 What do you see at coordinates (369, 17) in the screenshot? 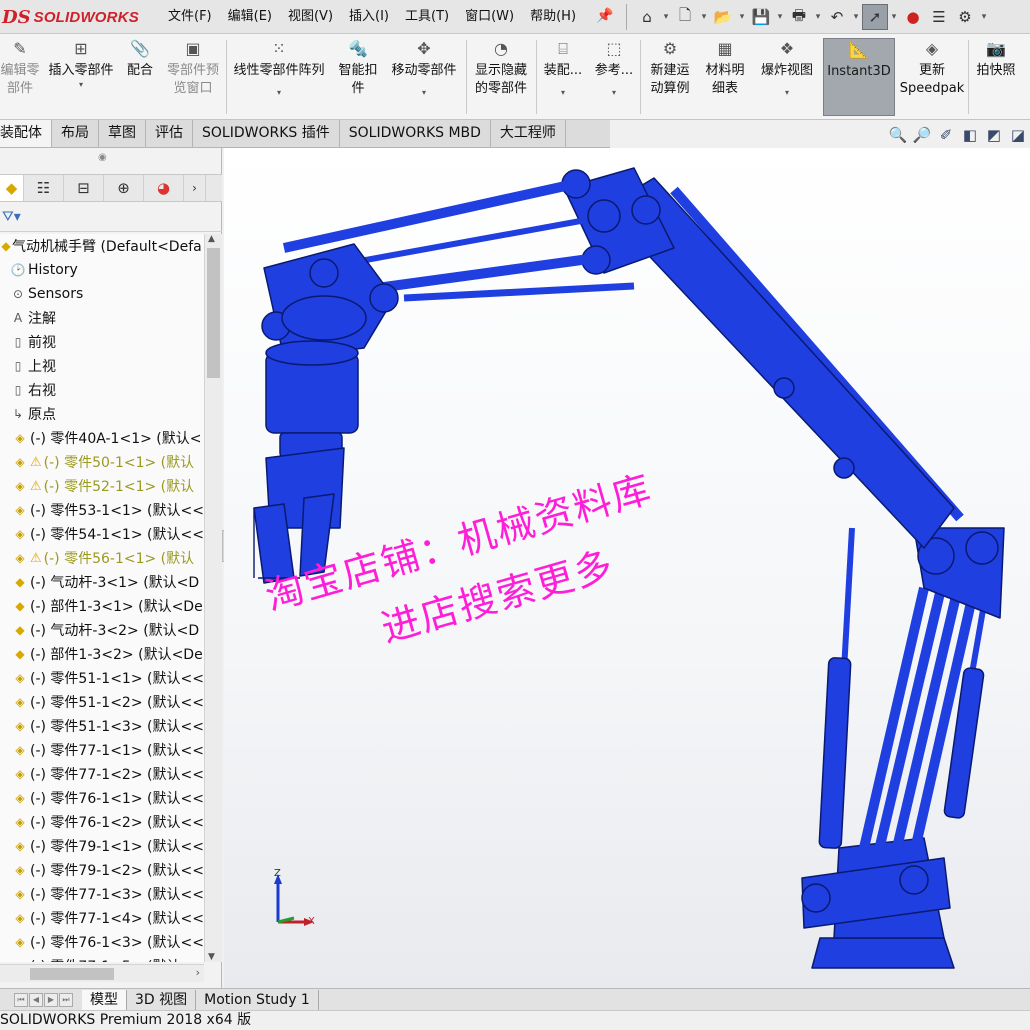
I see `menu-insert: 插入(I)` at bounding box center [369, 17].